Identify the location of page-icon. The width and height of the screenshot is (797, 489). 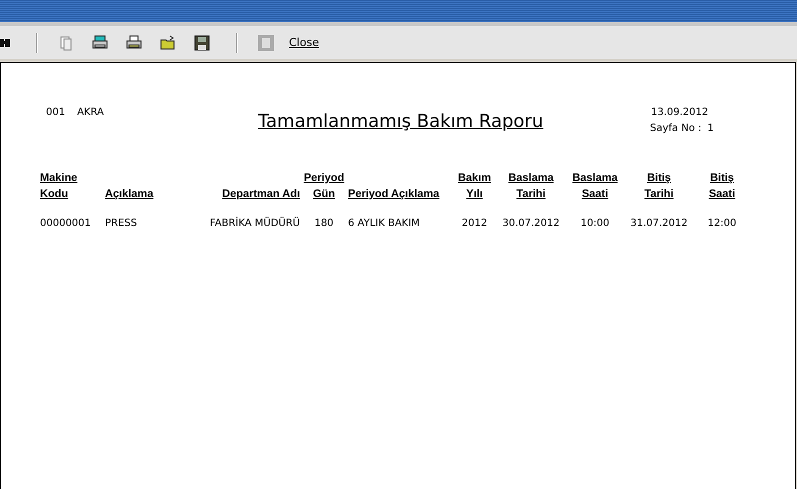
(66, 42).